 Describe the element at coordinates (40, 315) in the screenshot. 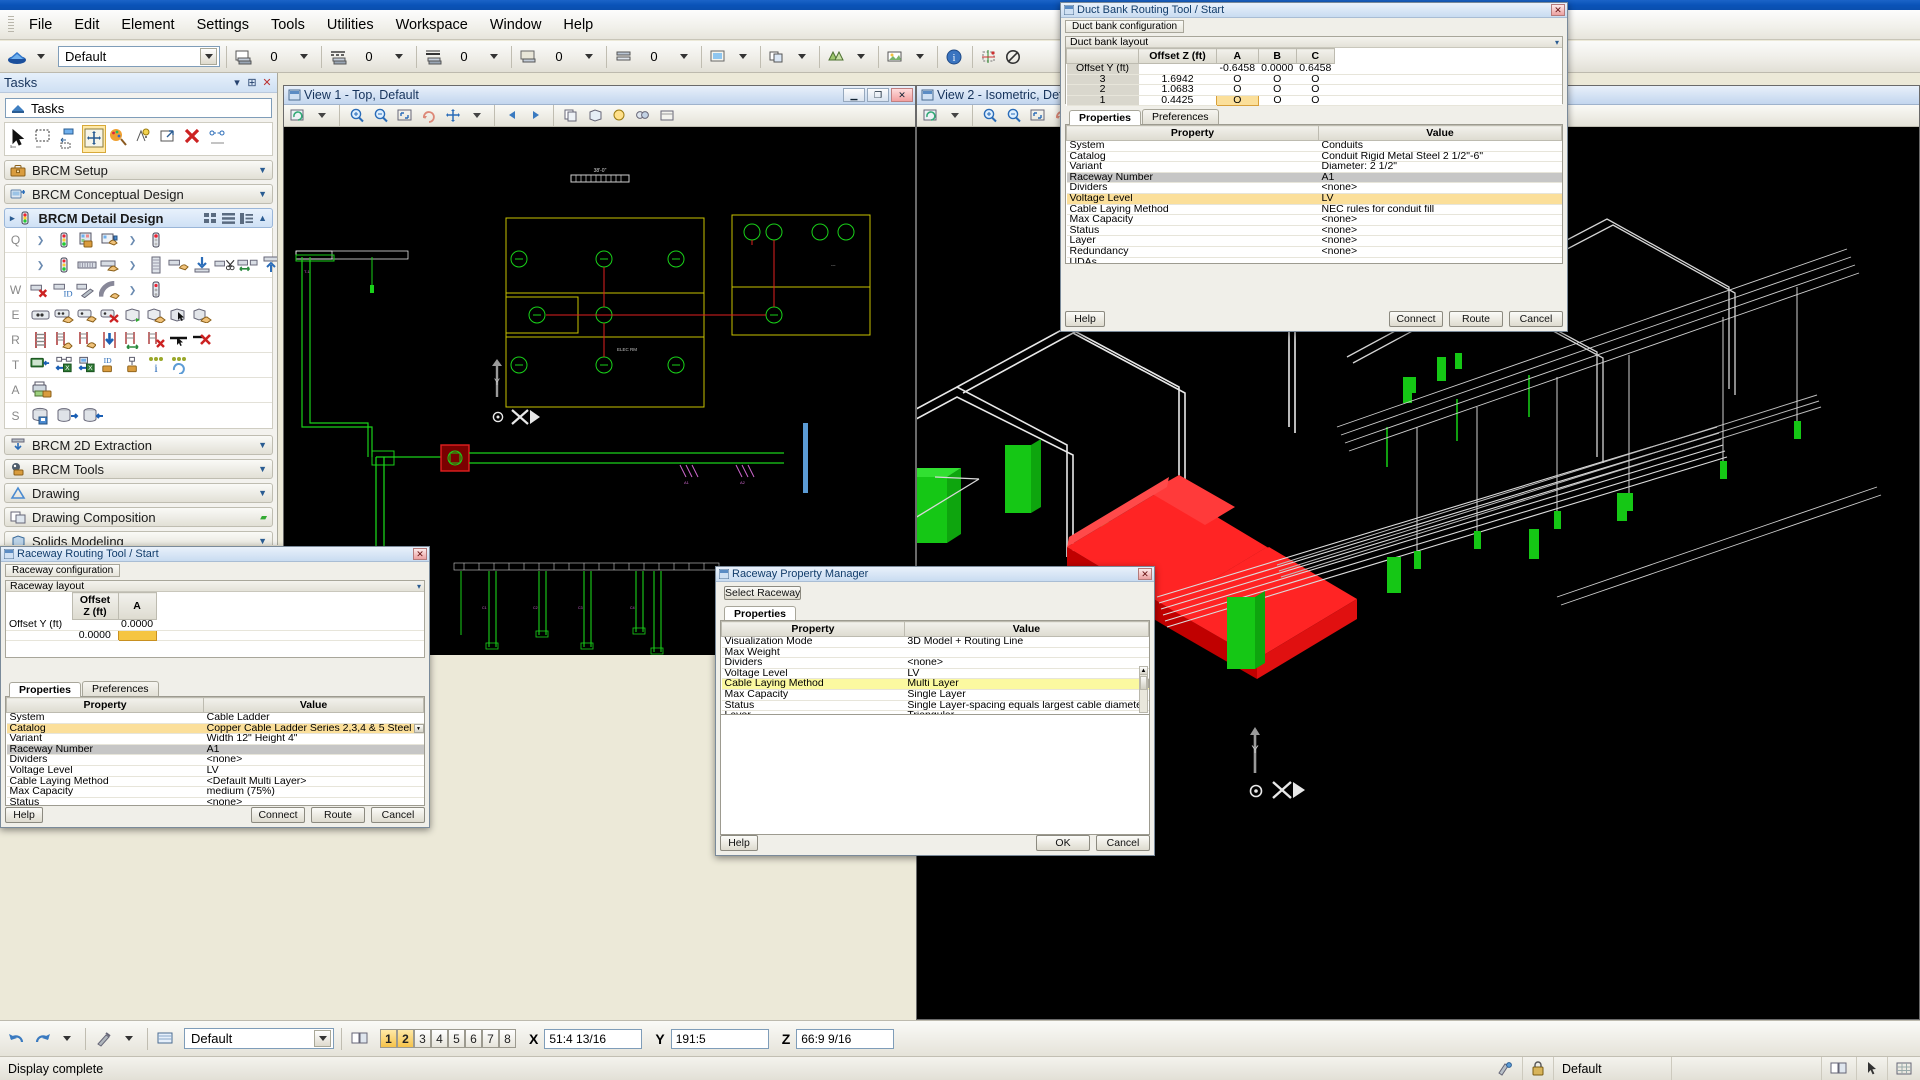

I see `place-equipment-icon` at that location.